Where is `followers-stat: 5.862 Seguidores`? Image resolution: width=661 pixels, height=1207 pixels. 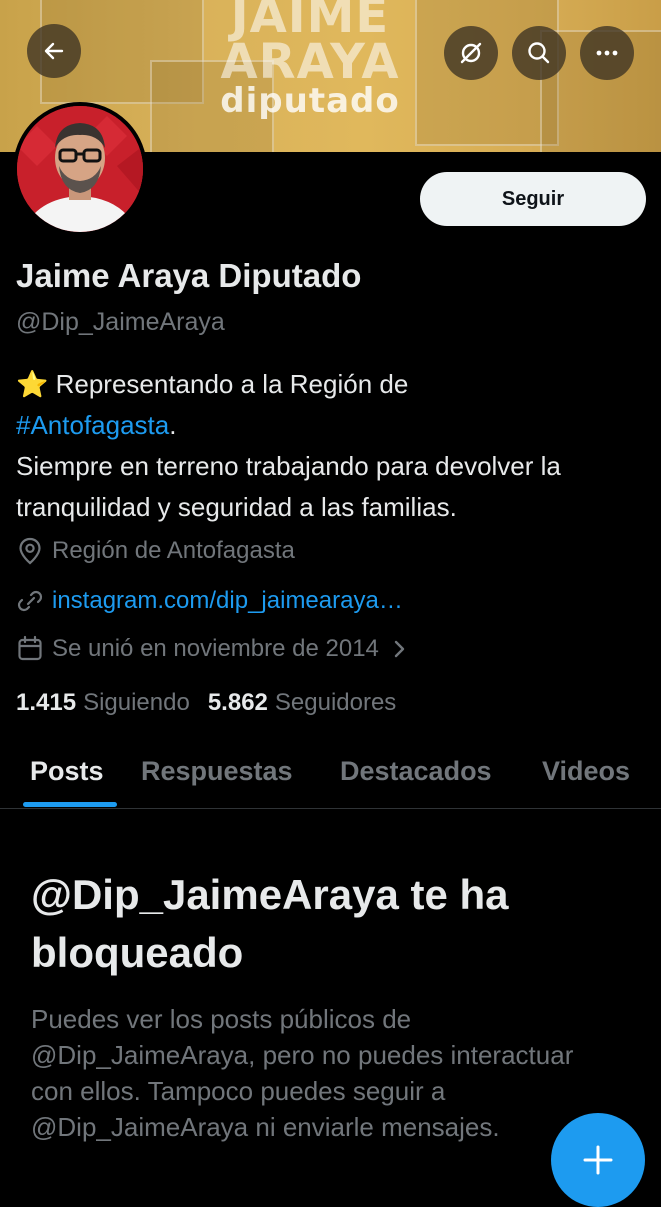 followers-stat: 5.862 Seguidores is located at coordinates (302, 703).